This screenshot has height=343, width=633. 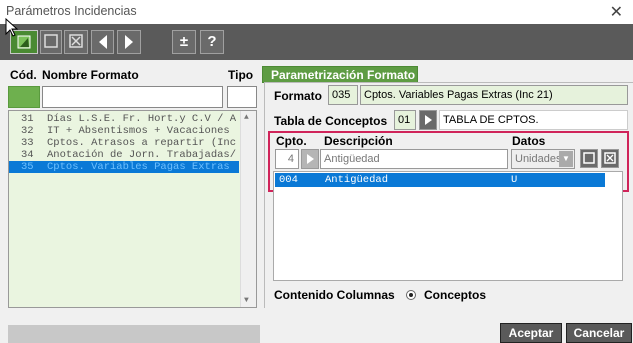 I want to click on prev-arrow-icon, so click(x=102, y=42).